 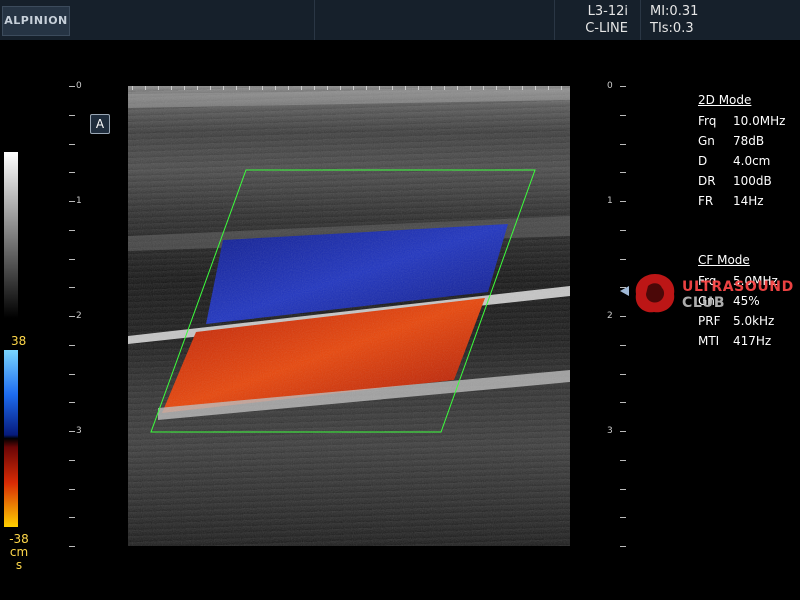 What do you see at coordinates (748, 201) in the screenshot?
I see `mode-2d-param-value: 14Hz` at bounding box center [748, 201].